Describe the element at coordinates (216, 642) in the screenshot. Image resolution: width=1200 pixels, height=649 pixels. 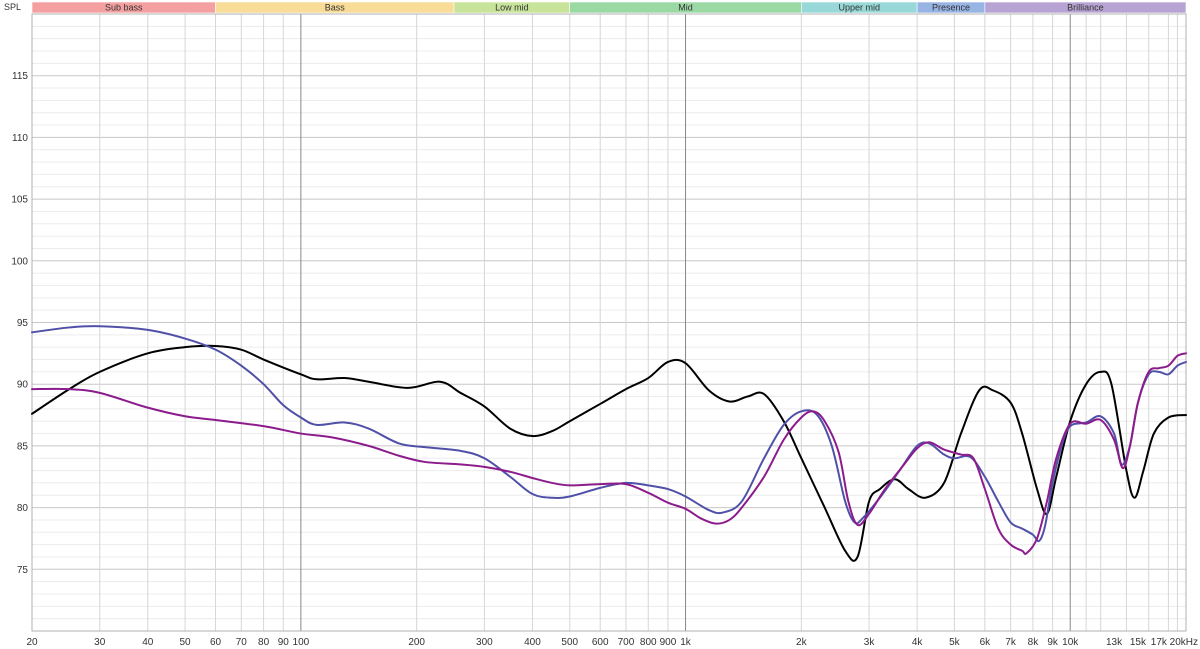
I see `x-tick-label: 60` at that location.